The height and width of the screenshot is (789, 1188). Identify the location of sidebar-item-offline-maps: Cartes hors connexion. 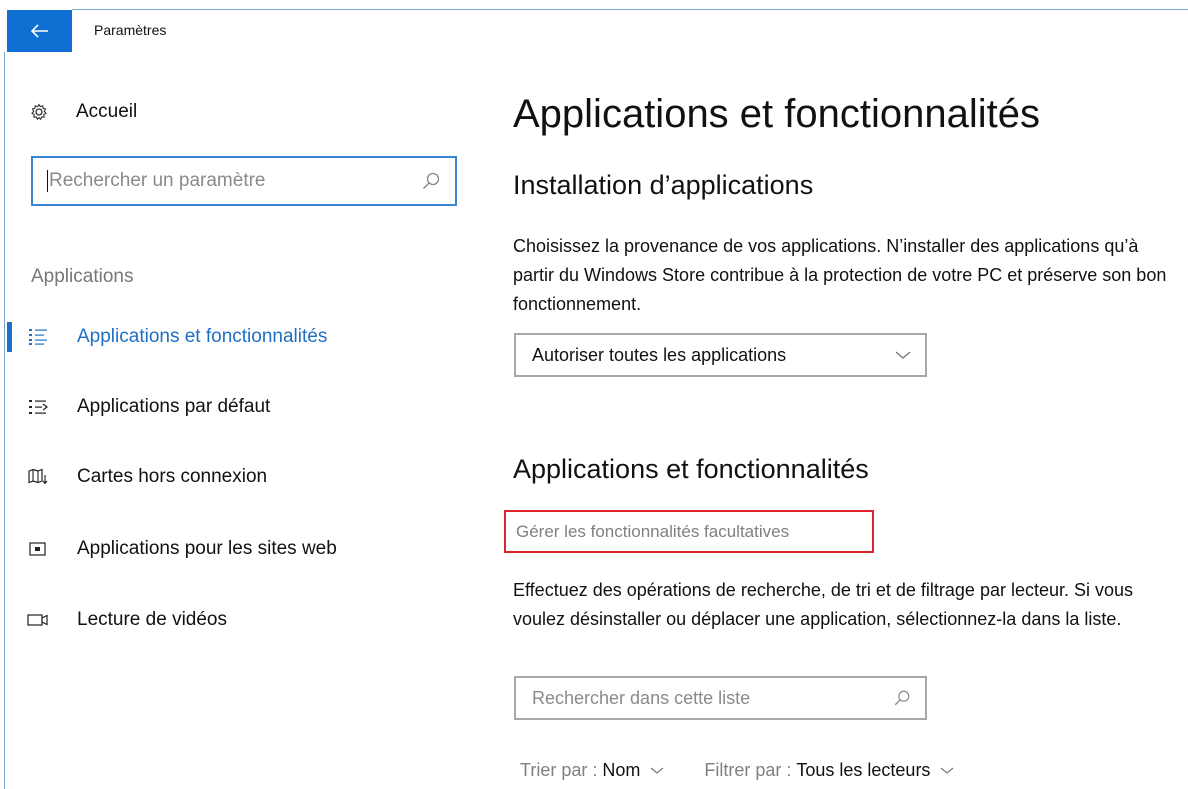
(235, 477).